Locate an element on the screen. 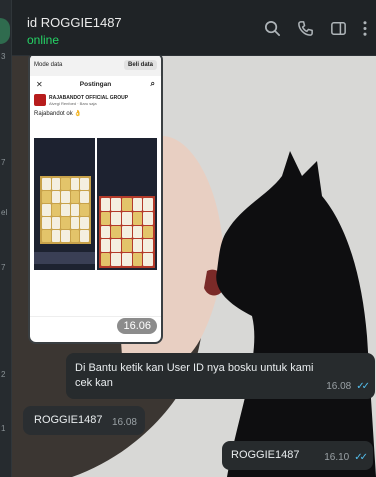  phone-icon is located at coordinates (305, 28).